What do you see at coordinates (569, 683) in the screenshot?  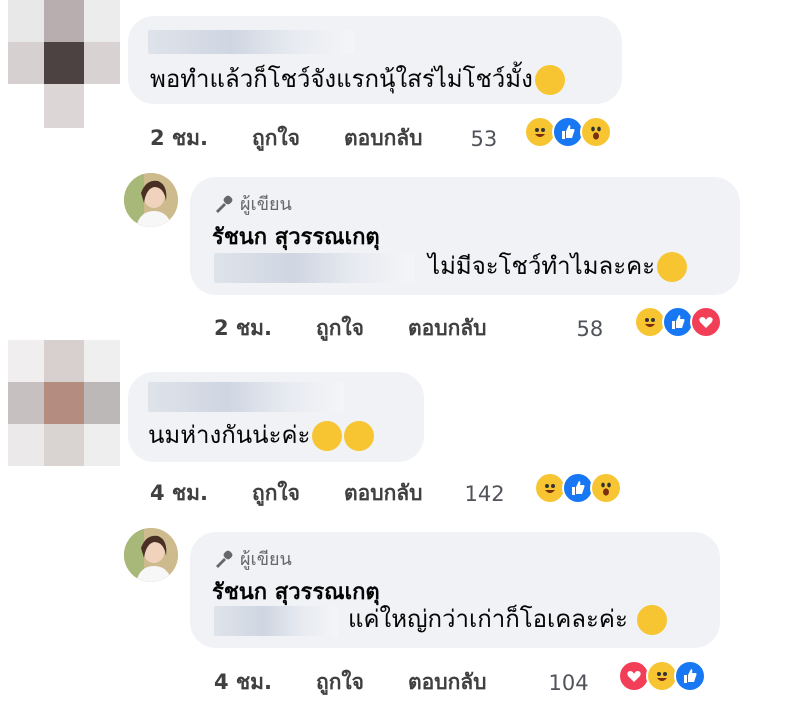 I see `reaction-count: 104` at bounding box center [569, 683].